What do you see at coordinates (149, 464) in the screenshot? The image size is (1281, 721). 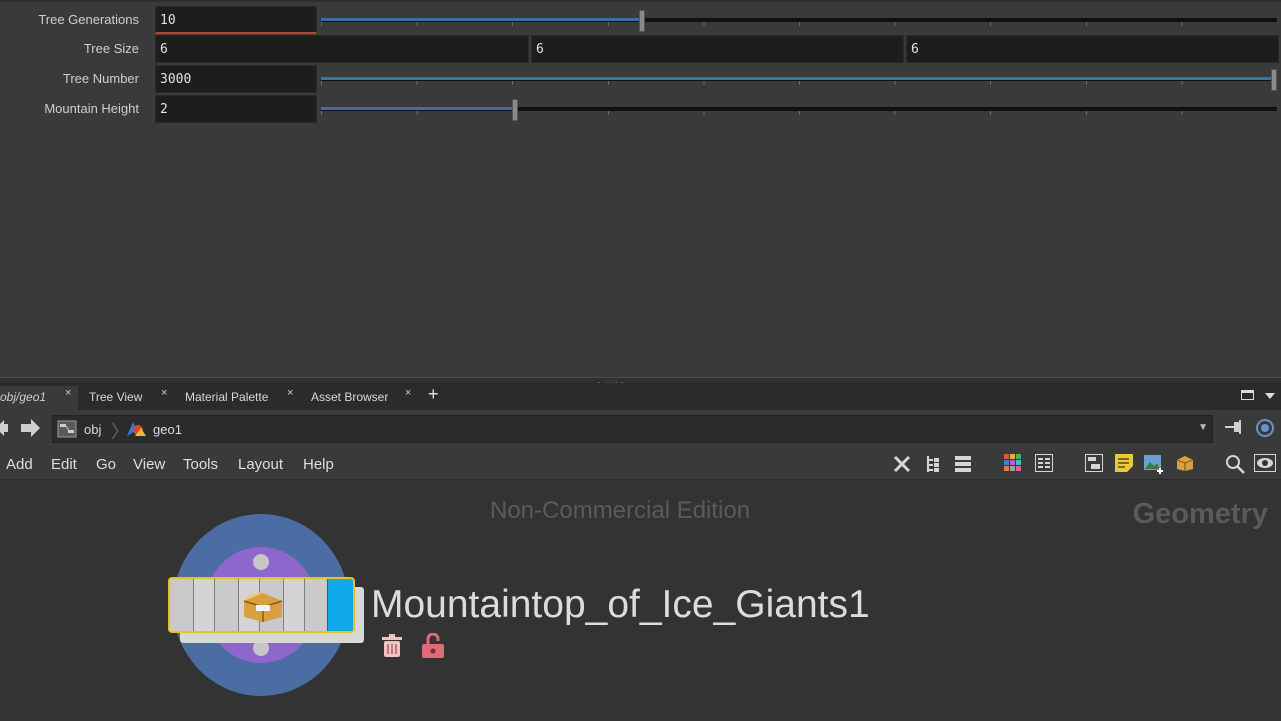 I see `menu-view: View` at bounding box center [149, 464].